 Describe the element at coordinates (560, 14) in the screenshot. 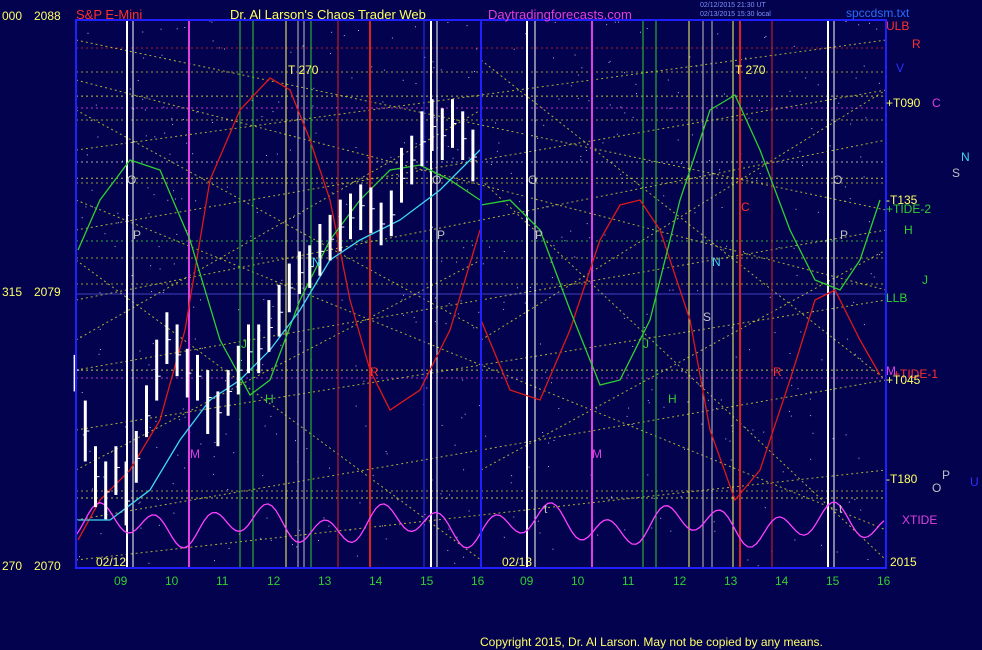

I see `site-link: Daytradingforecasts.com` at that location.